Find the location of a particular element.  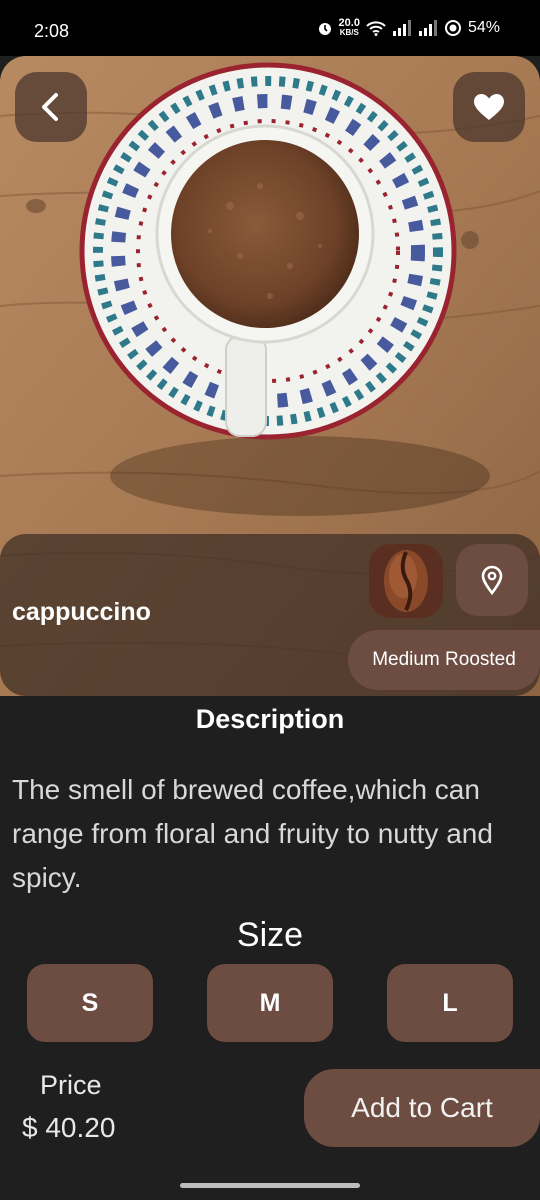

location-pin-icon is located at coordinates (492, 580).